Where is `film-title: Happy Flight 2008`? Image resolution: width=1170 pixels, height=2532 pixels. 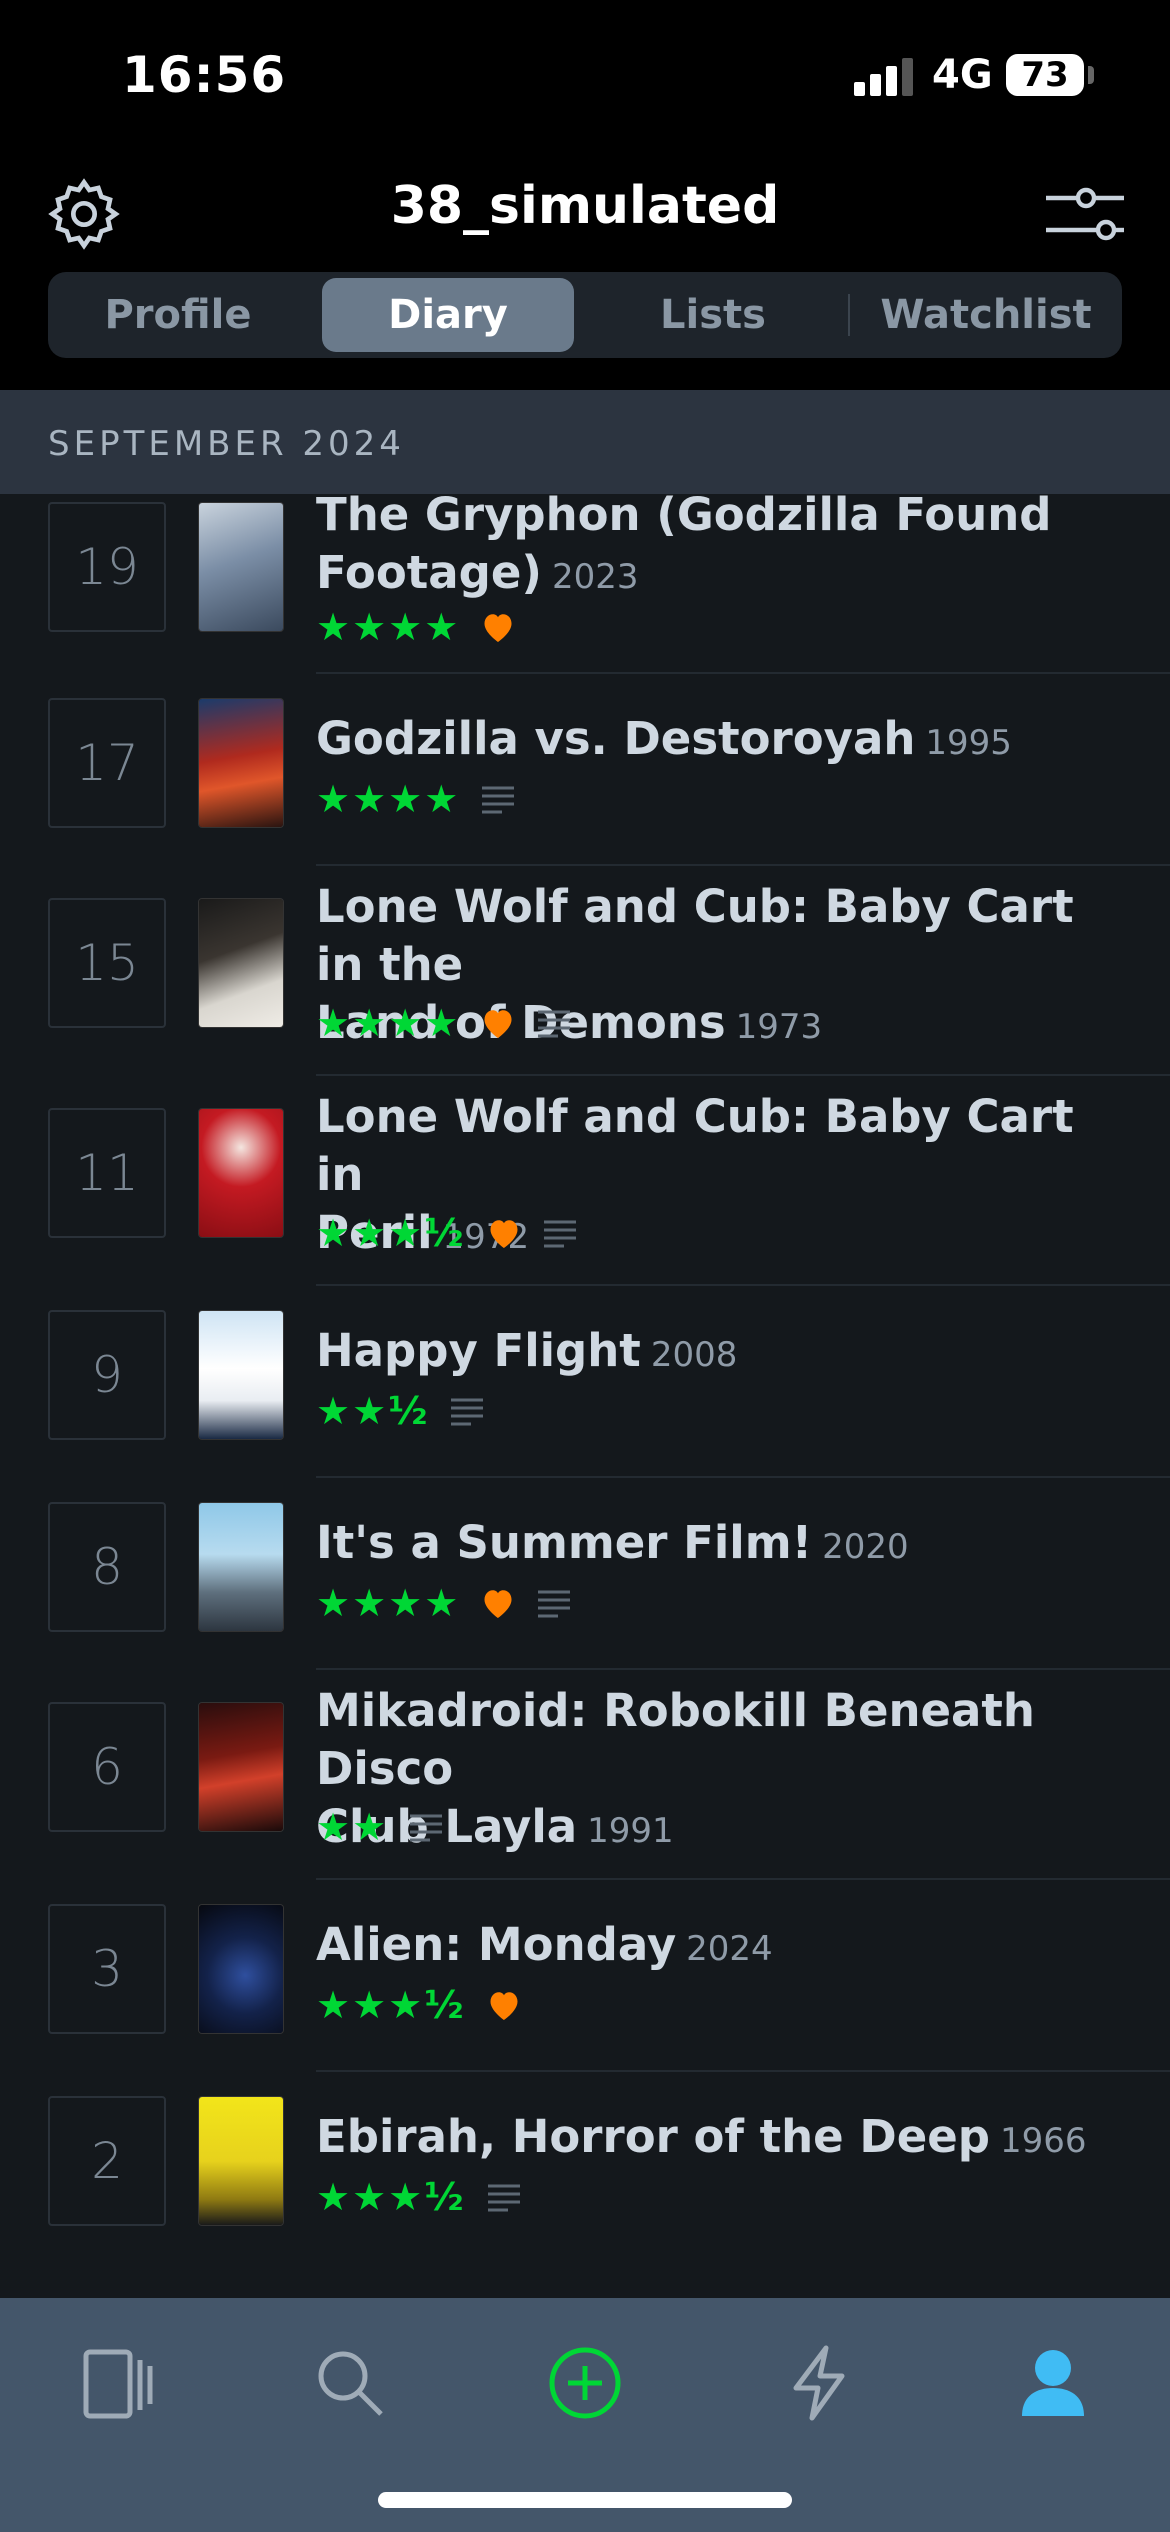 film-title: Happy Flight 2008 is located at coordinates (726, 1353).